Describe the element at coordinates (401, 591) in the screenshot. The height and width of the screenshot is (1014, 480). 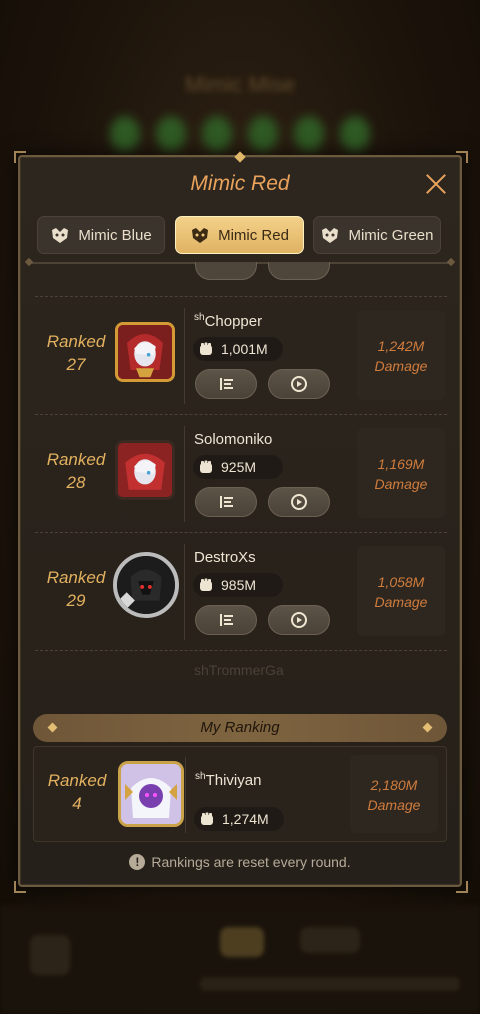
I see `damage-box: 1,058M Damage` at that location.